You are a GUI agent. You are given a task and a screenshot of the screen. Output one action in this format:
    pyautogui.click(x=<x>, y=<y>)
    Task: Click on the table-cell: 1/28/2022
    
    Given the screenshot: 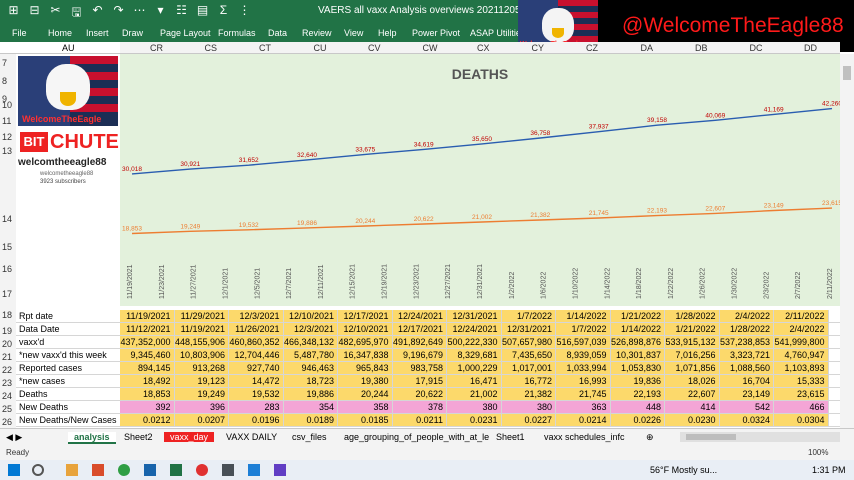 What is the action you would take?
    pyautogui.click(x=746, y=329)
    